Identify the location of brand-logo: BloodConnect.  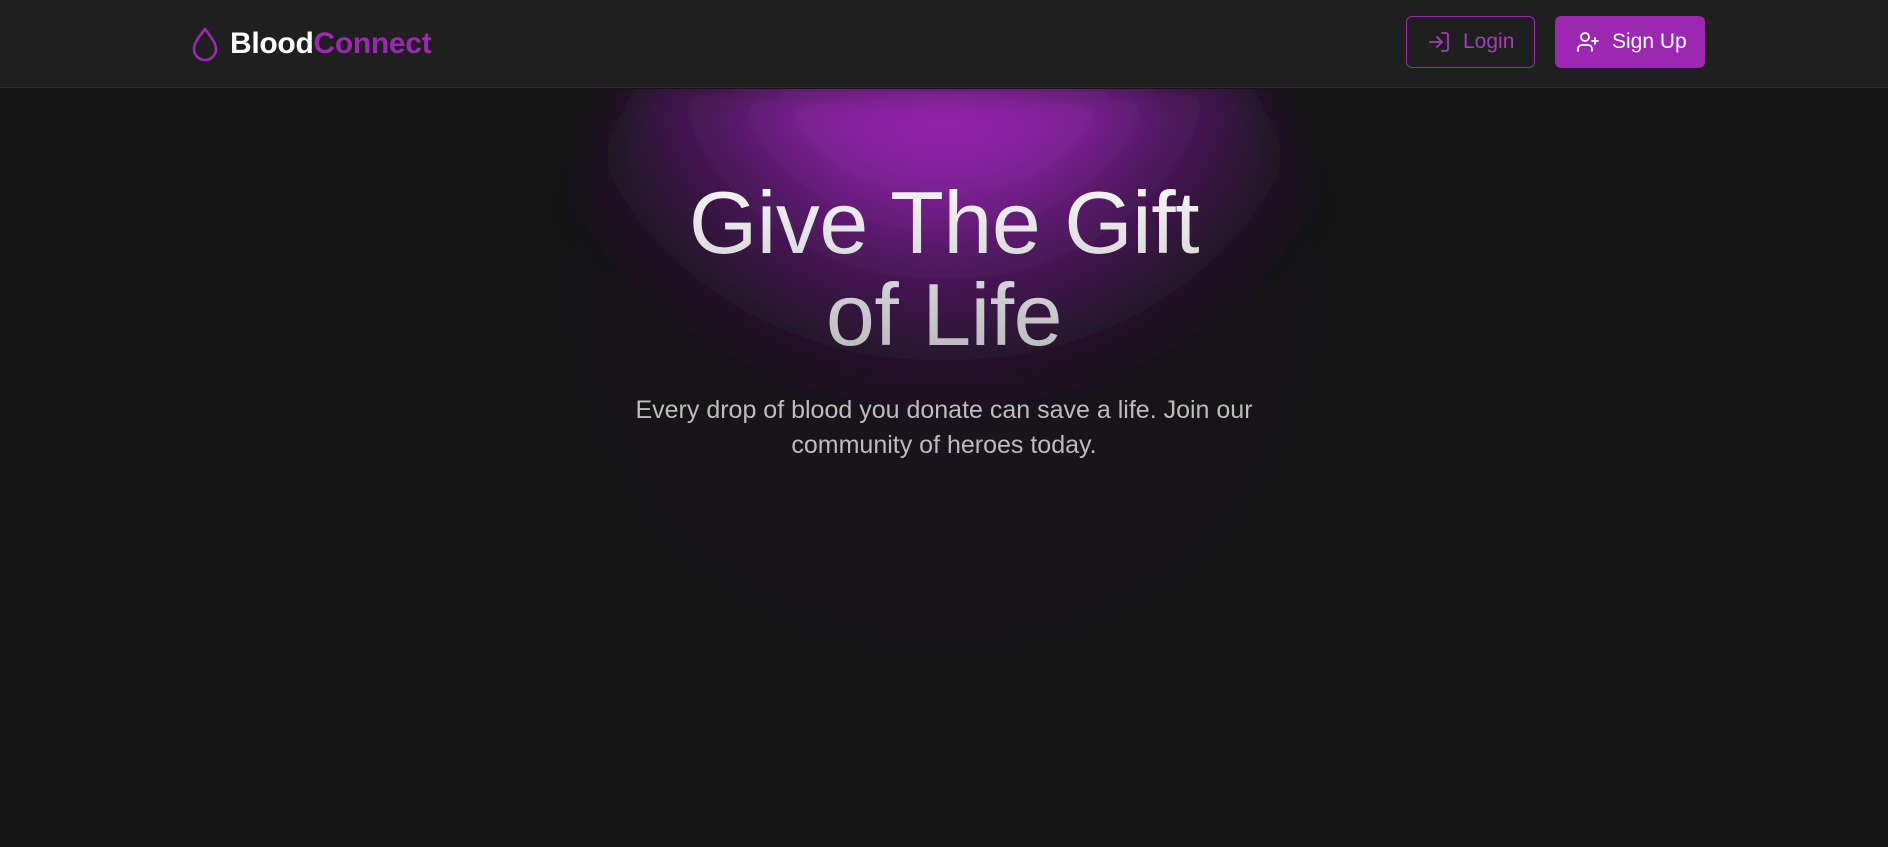
(311, 44).